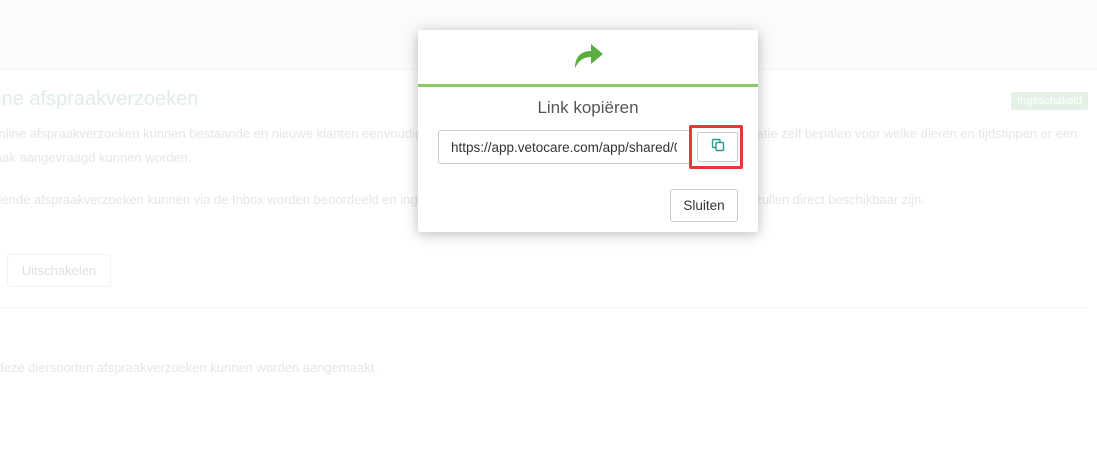 The width and height of the screenshot is (1097, 472). I want to click on modal-header, so click(588, 58).